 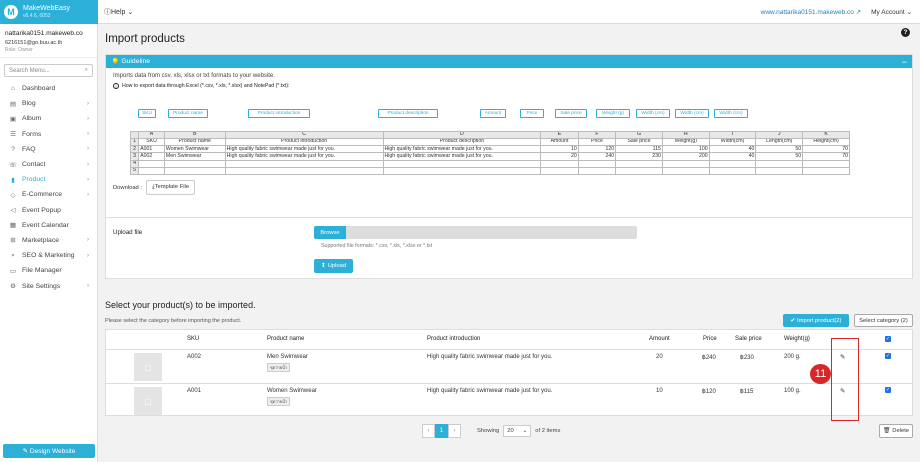 I want to click on column-tag: Product name, so click(x=188, y=113).